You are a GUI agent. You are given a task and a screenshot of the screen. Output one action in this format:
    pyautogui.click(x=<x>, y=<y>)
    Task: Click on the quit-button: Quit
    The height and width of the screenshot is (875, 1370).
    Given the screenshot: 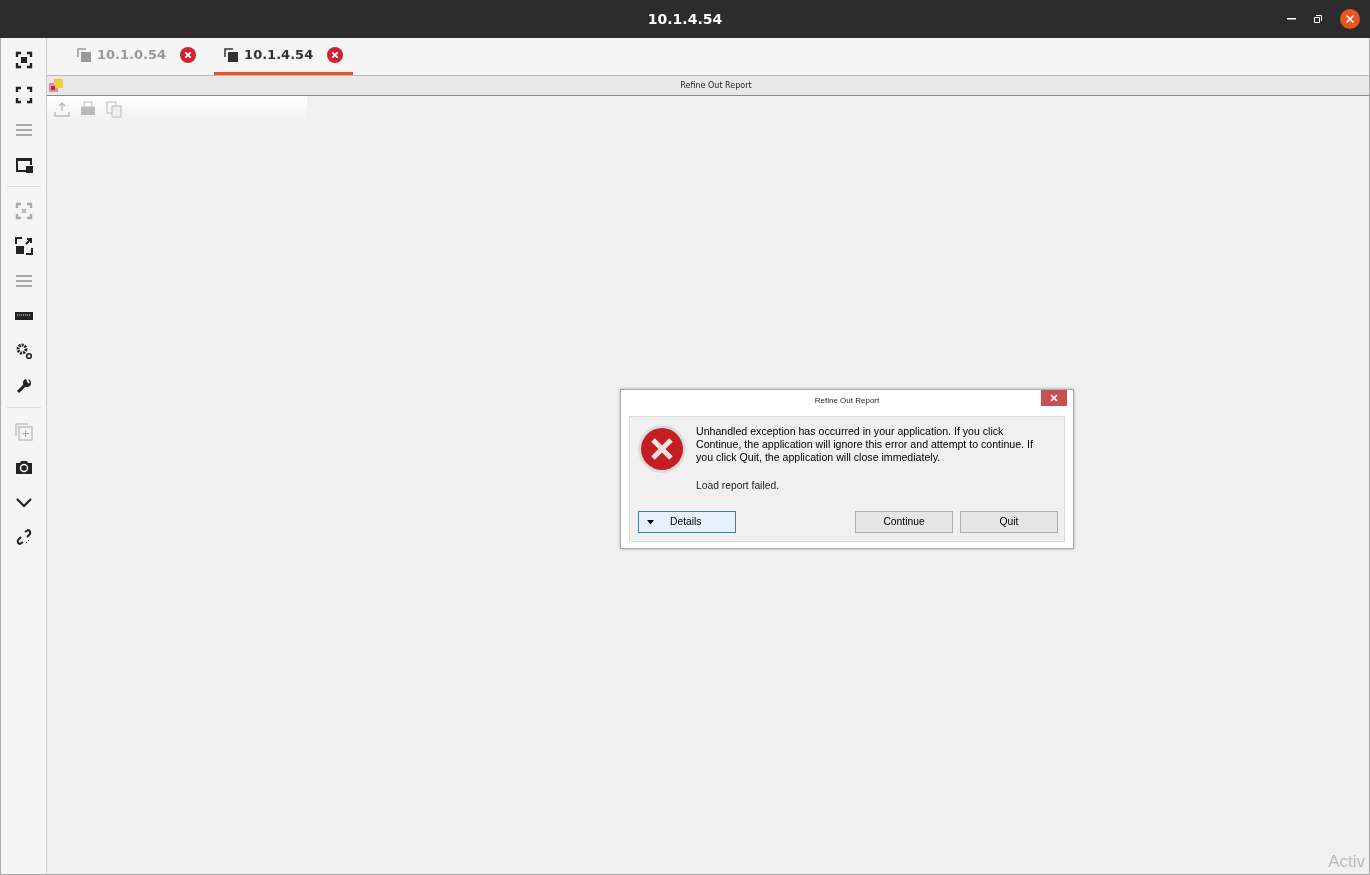 What is the action you would take?
    pyautogui.click(x=1009, y=522)
    